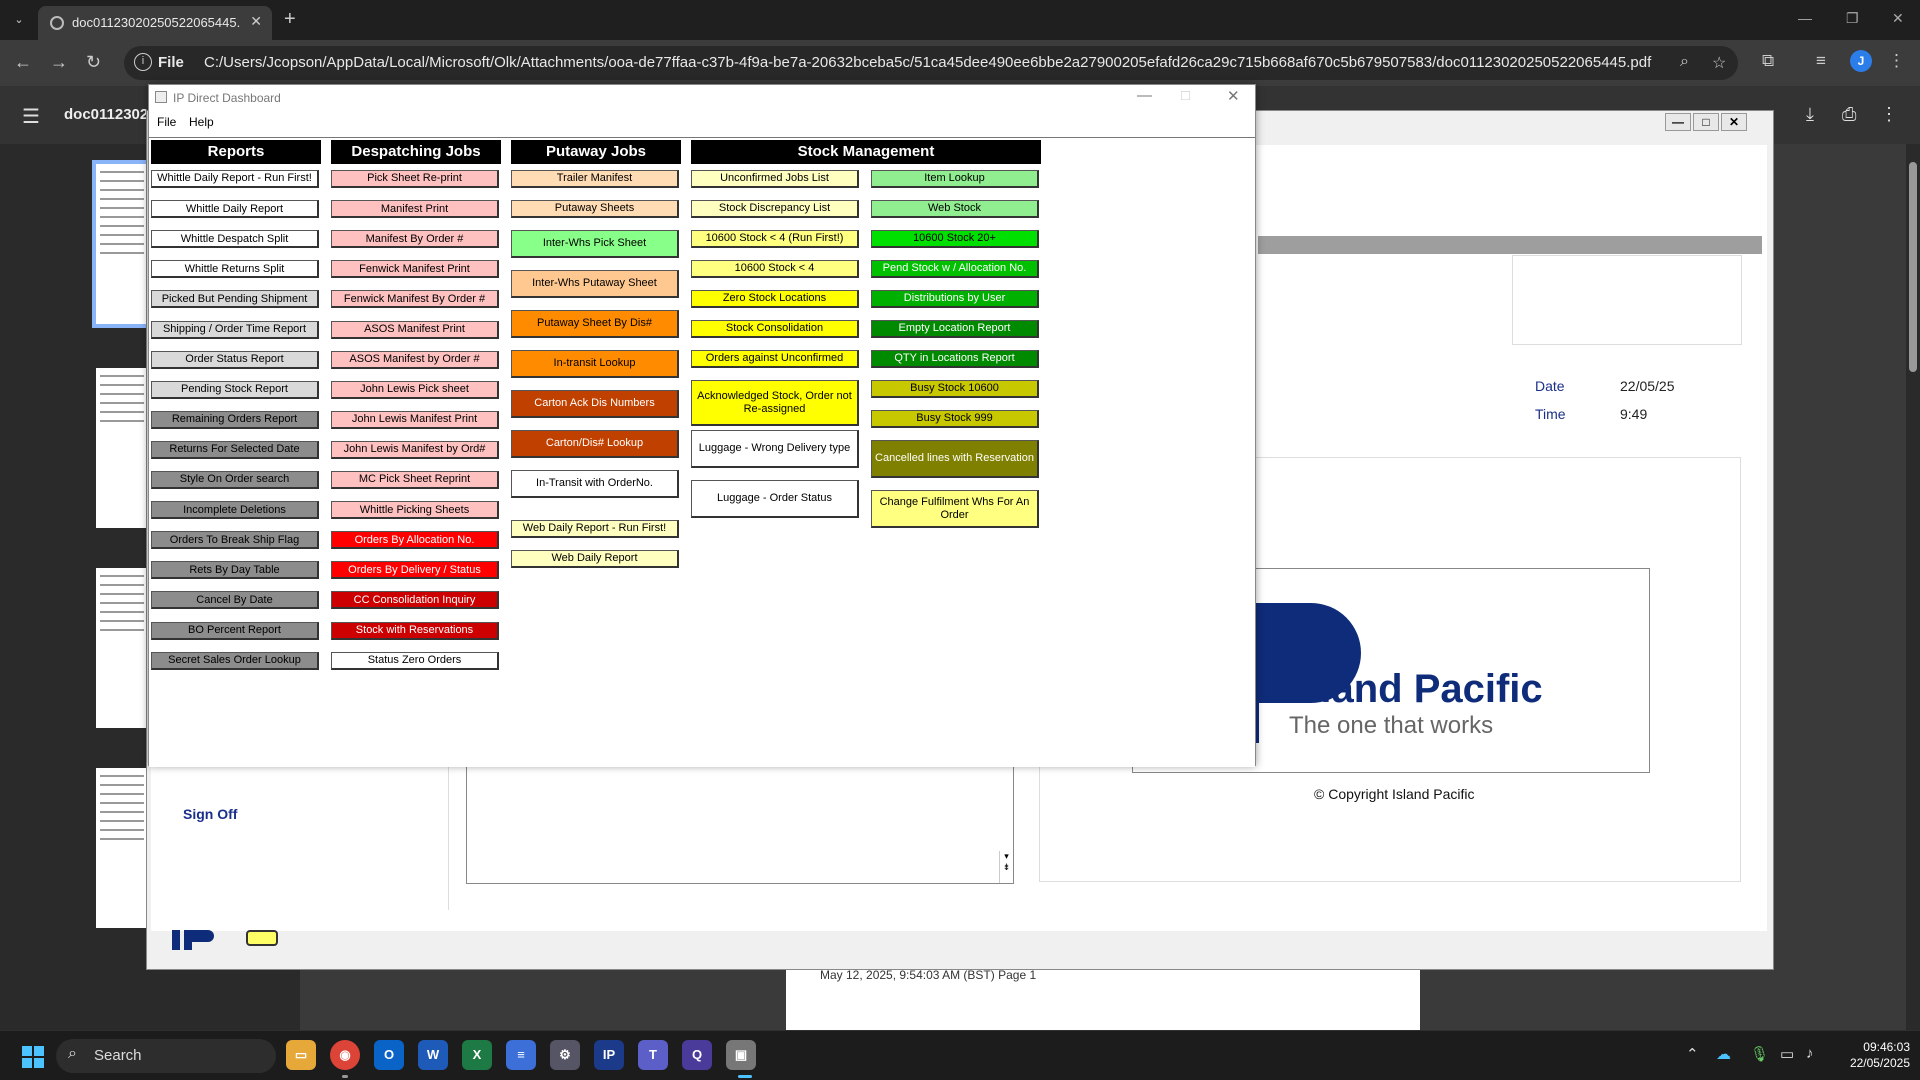 The height and width of the screenshot is (1080, 1920). What do you see at coordinates (1861, 61) in the screenshot?
I see `profile-avatar: J` at bounding box center [1861, 61].